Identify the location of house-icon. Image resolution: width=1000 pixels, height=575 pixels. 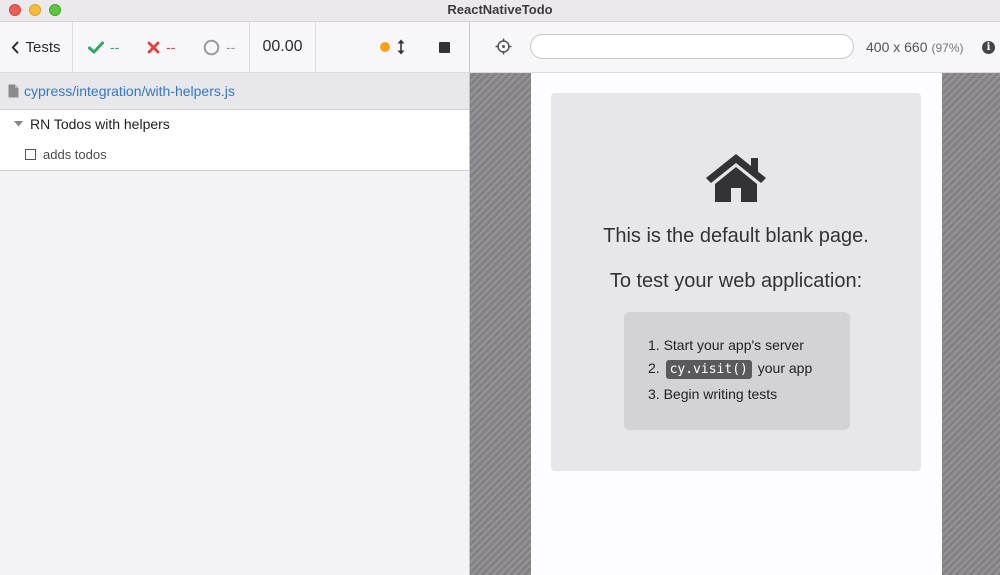
(736, 178).